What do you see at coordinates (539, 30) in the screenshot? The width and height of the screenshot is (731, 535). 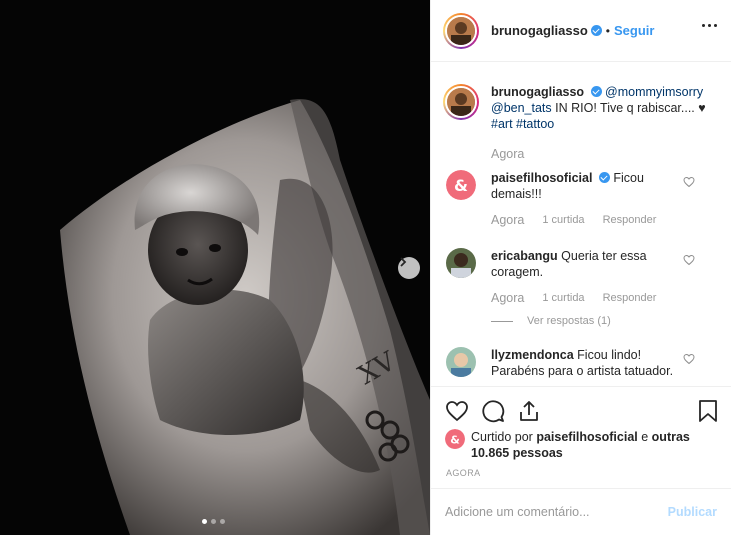 I see `author-username: brunogagliasso` at bounding box center [539, 30].